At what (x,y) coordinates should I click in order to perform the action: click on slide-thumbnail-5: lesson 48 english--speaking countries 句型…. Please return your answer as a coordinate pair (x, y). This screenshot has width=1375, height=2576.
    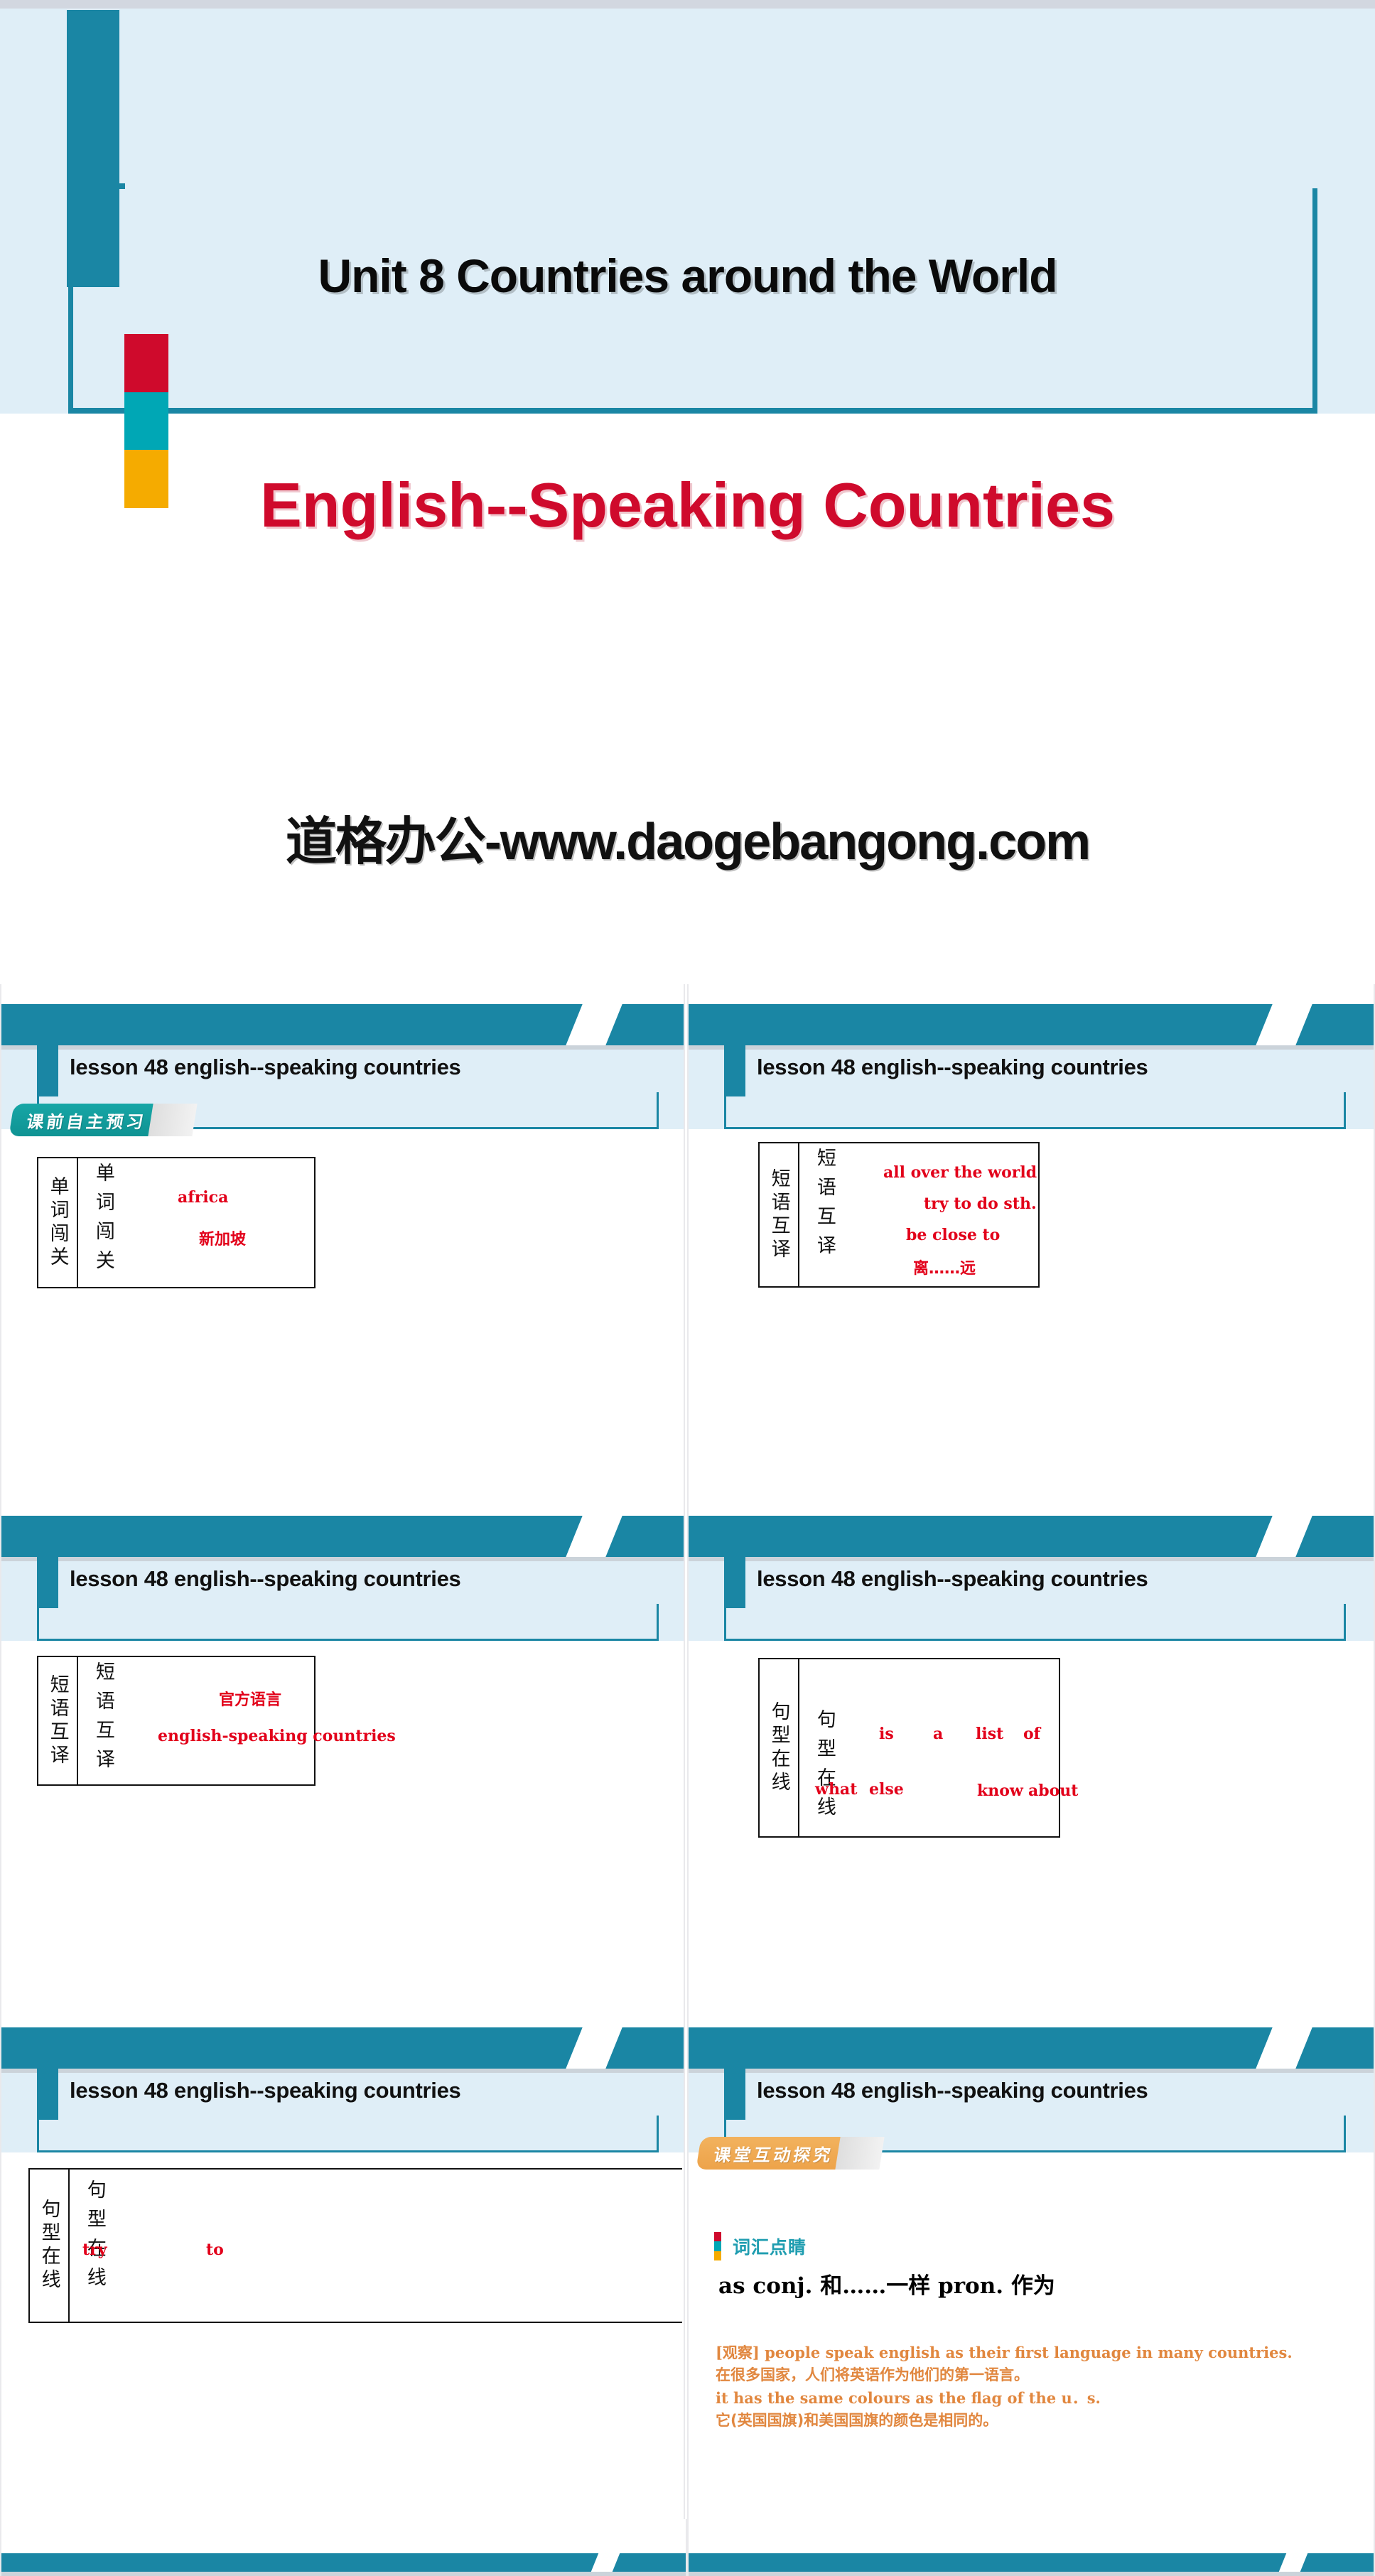
    Looking at the image, I should click on (343, 2264).